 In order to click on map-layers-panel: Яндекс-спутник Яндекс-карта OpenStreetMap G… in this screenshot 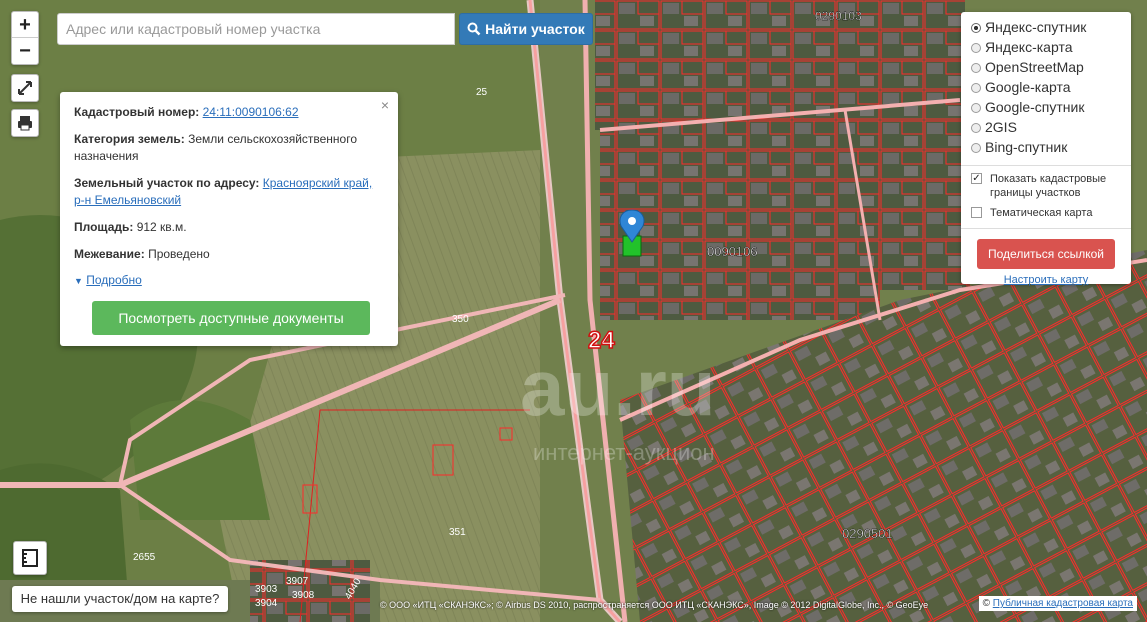, I will do `click(1046, 149)`.